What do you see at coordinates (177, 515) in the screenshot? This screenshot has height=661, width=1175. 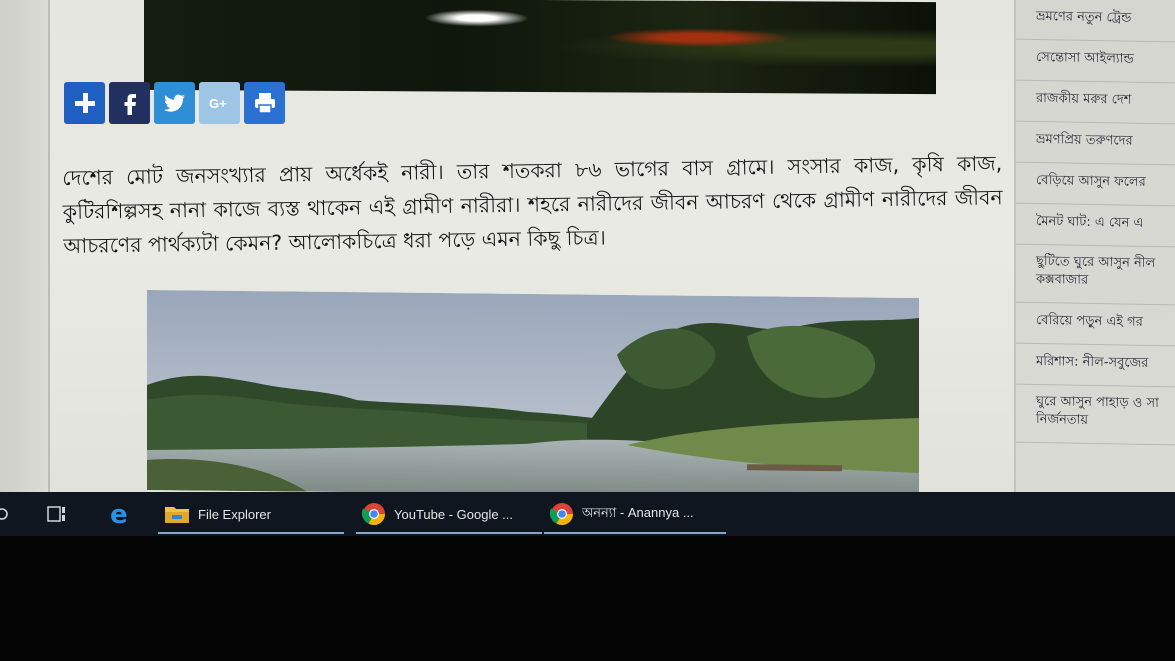 I see `folder-icon` at bounding box center [177, 515].